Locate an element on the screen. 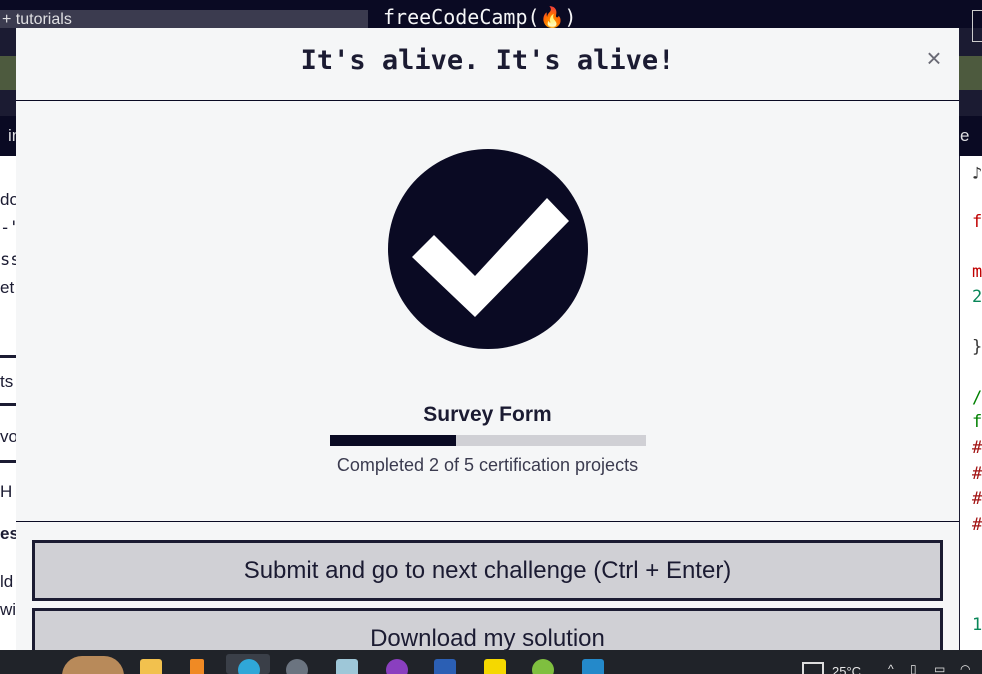 The height and width of the screenshot is (674, 982). taskbar: 25°C ^ ▯ ▭ ◠ is located at coordinates (491, 662).